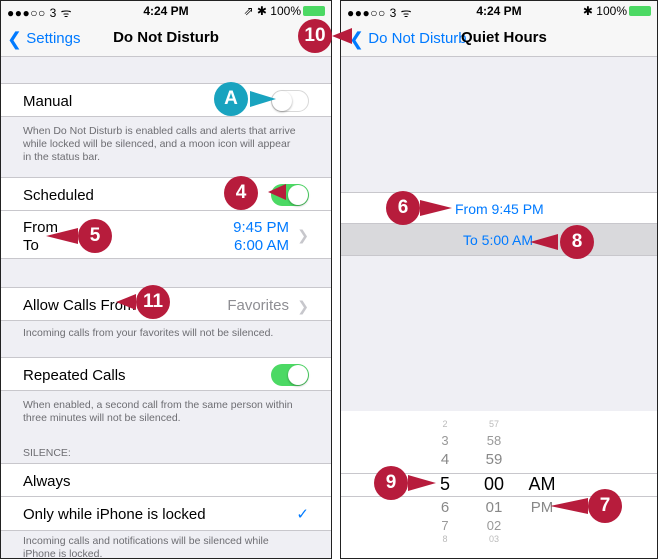 The width and height of the screenshot is (658, 559). What do you see at coordinates (231, 99) in the screenshot?
I see `callout-a: A` at bounding box center [231, 99].